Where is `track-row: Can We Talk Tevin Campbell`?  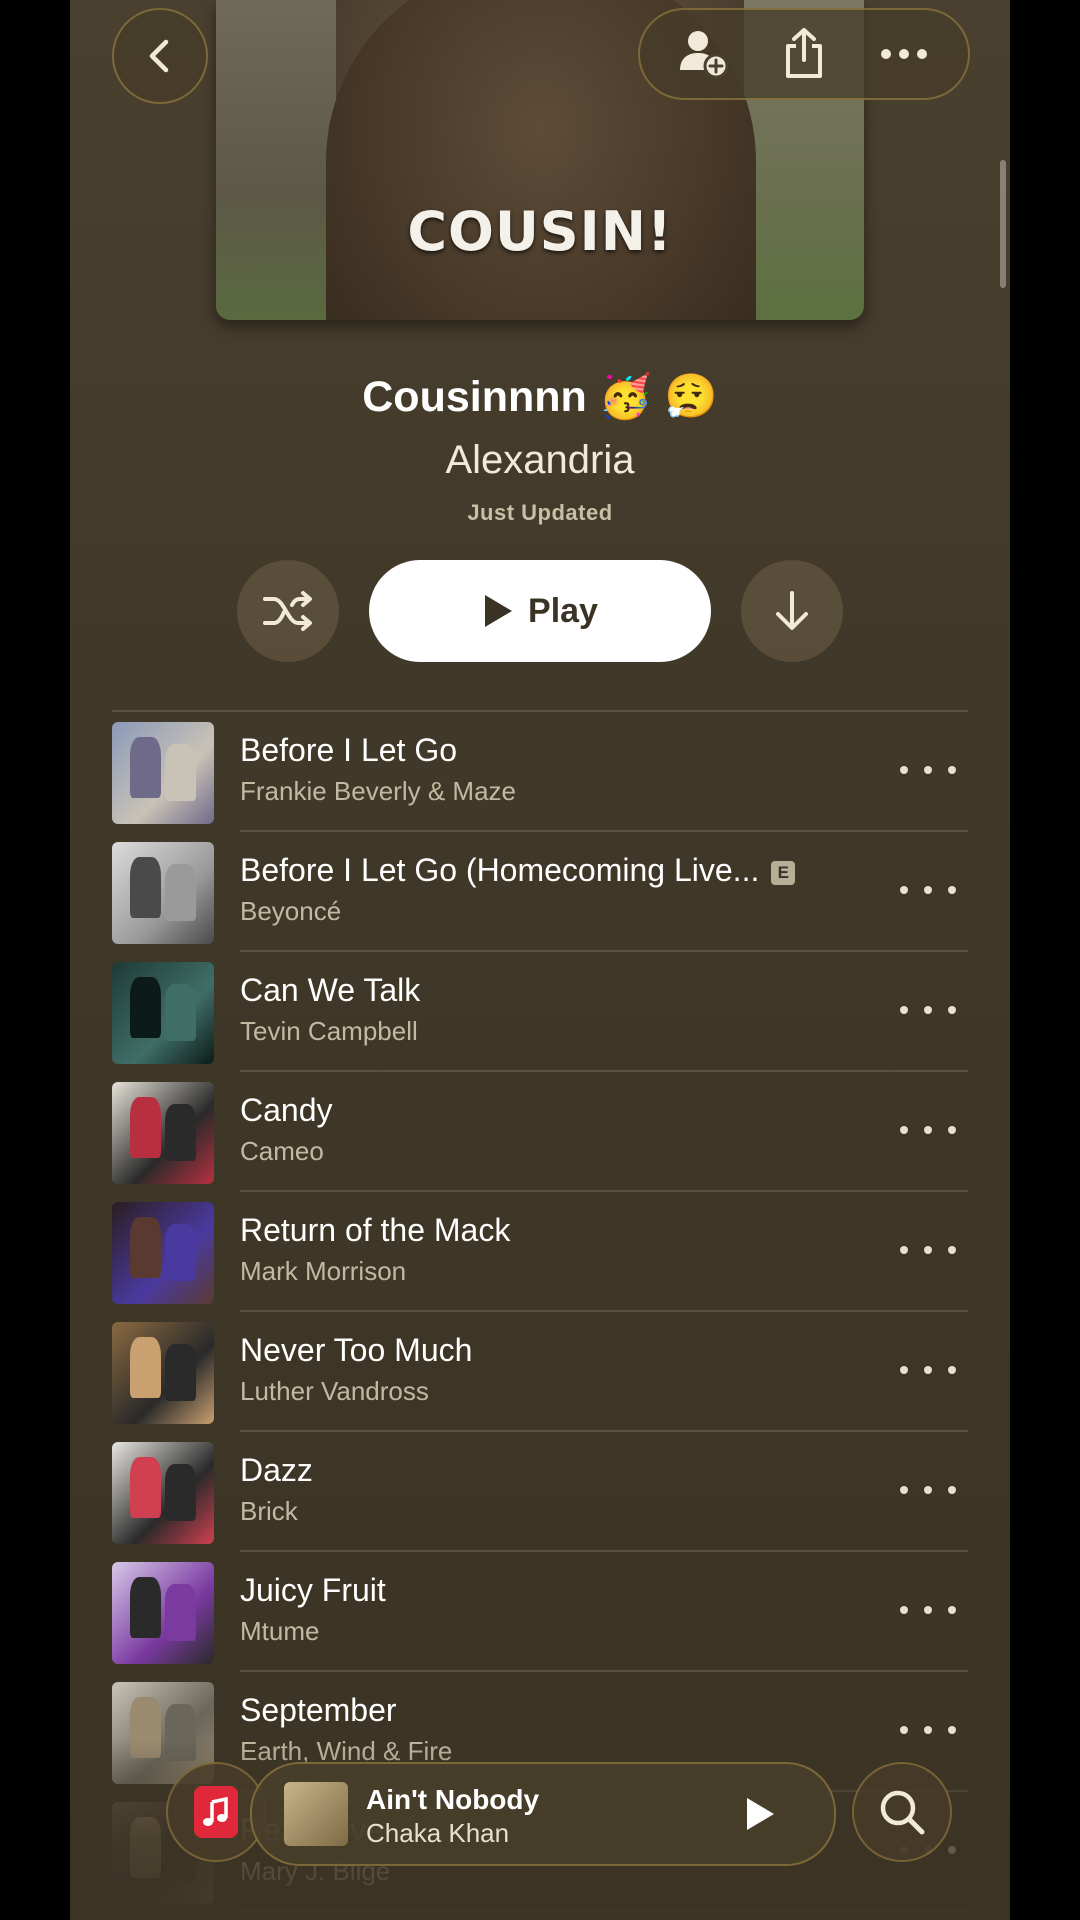
track-row: Can We Talk Tevin Campbell is located at coordinates (540, 1012).